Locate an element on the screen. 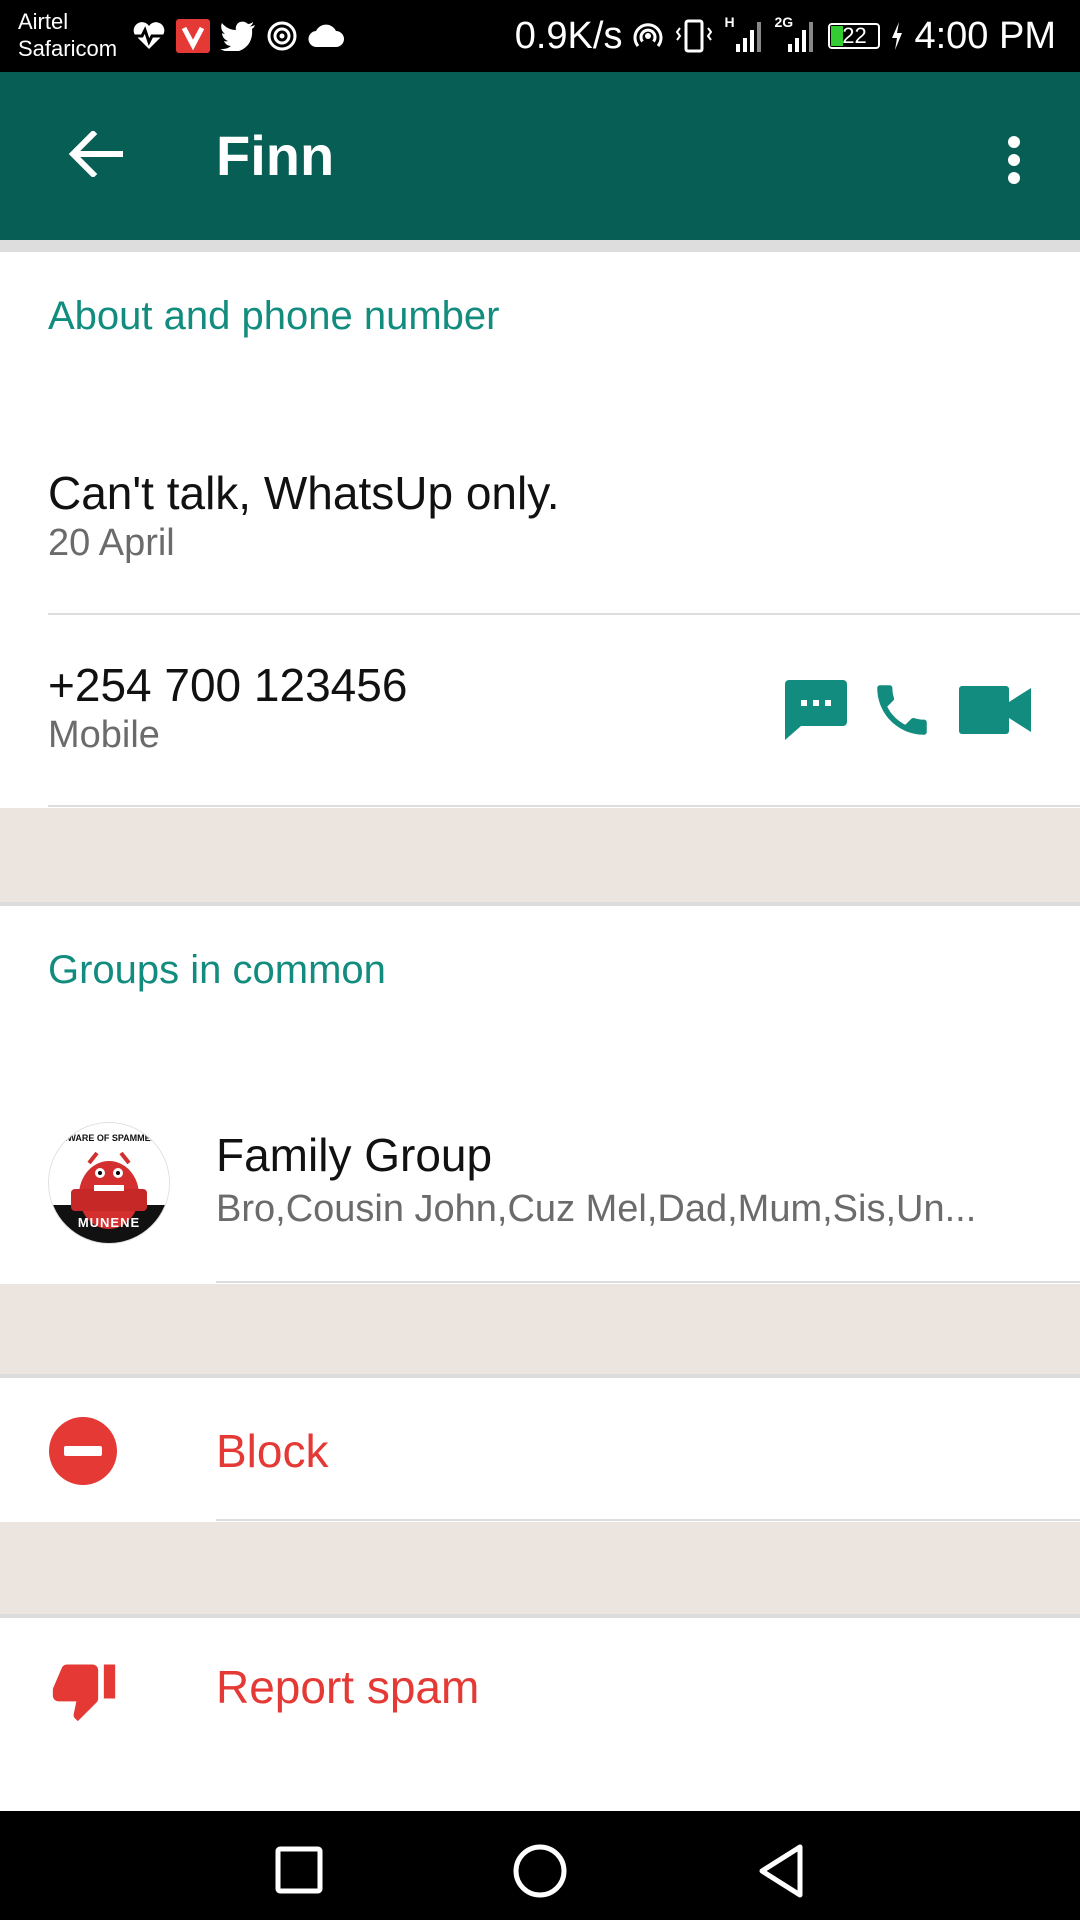  battery-percent: 22 is located at coordinates (854, 35).